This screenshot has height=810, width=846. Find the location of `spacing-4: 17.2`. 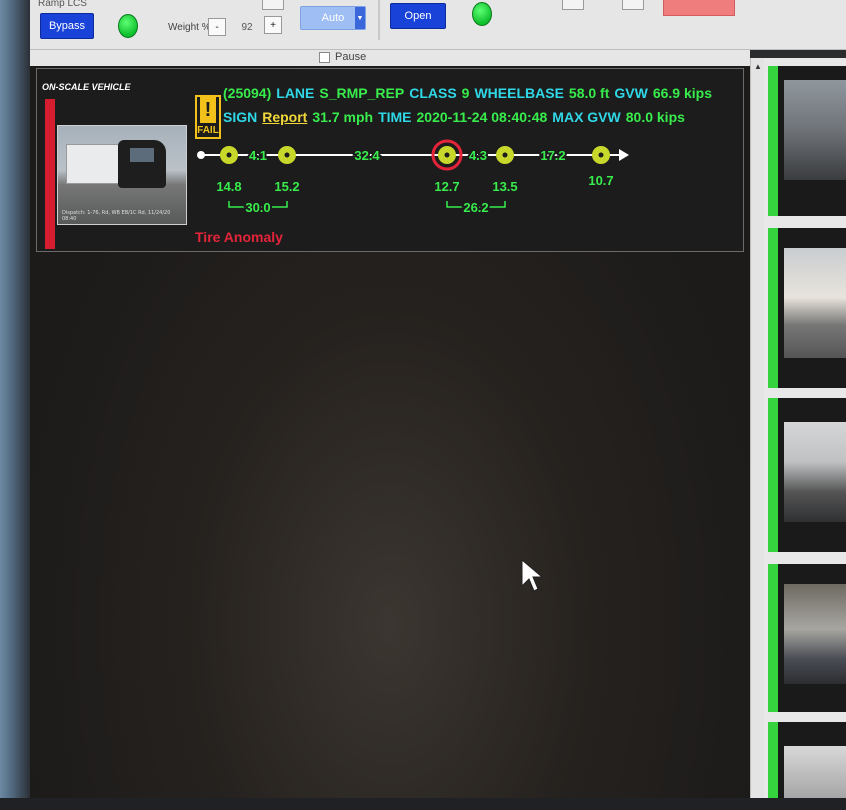

spacing-4: 17.2 is located at coordinates (552, 155).